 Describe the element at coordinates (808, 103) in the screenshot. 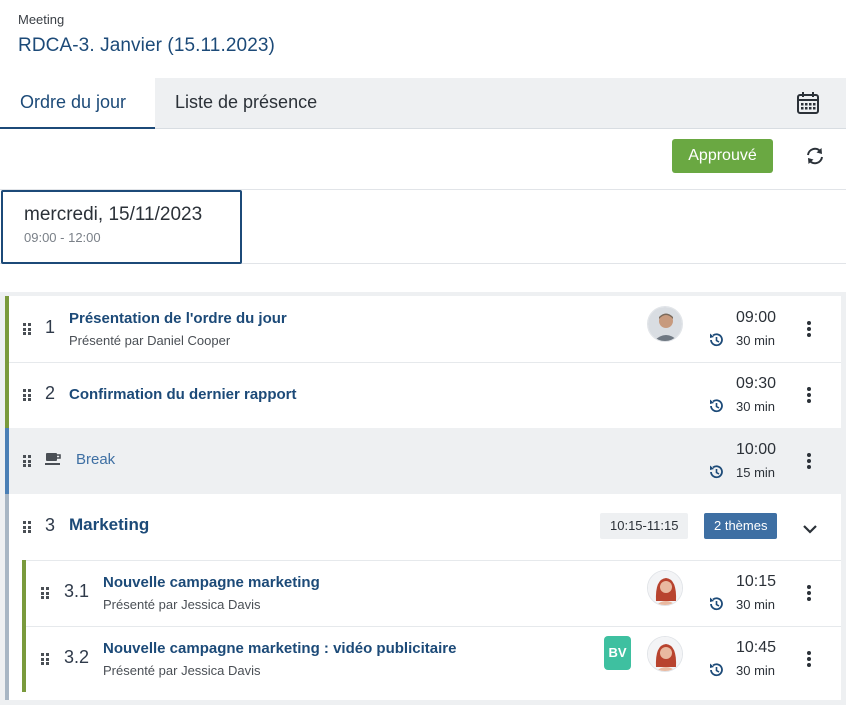

I see `calendar-icon` at that location.